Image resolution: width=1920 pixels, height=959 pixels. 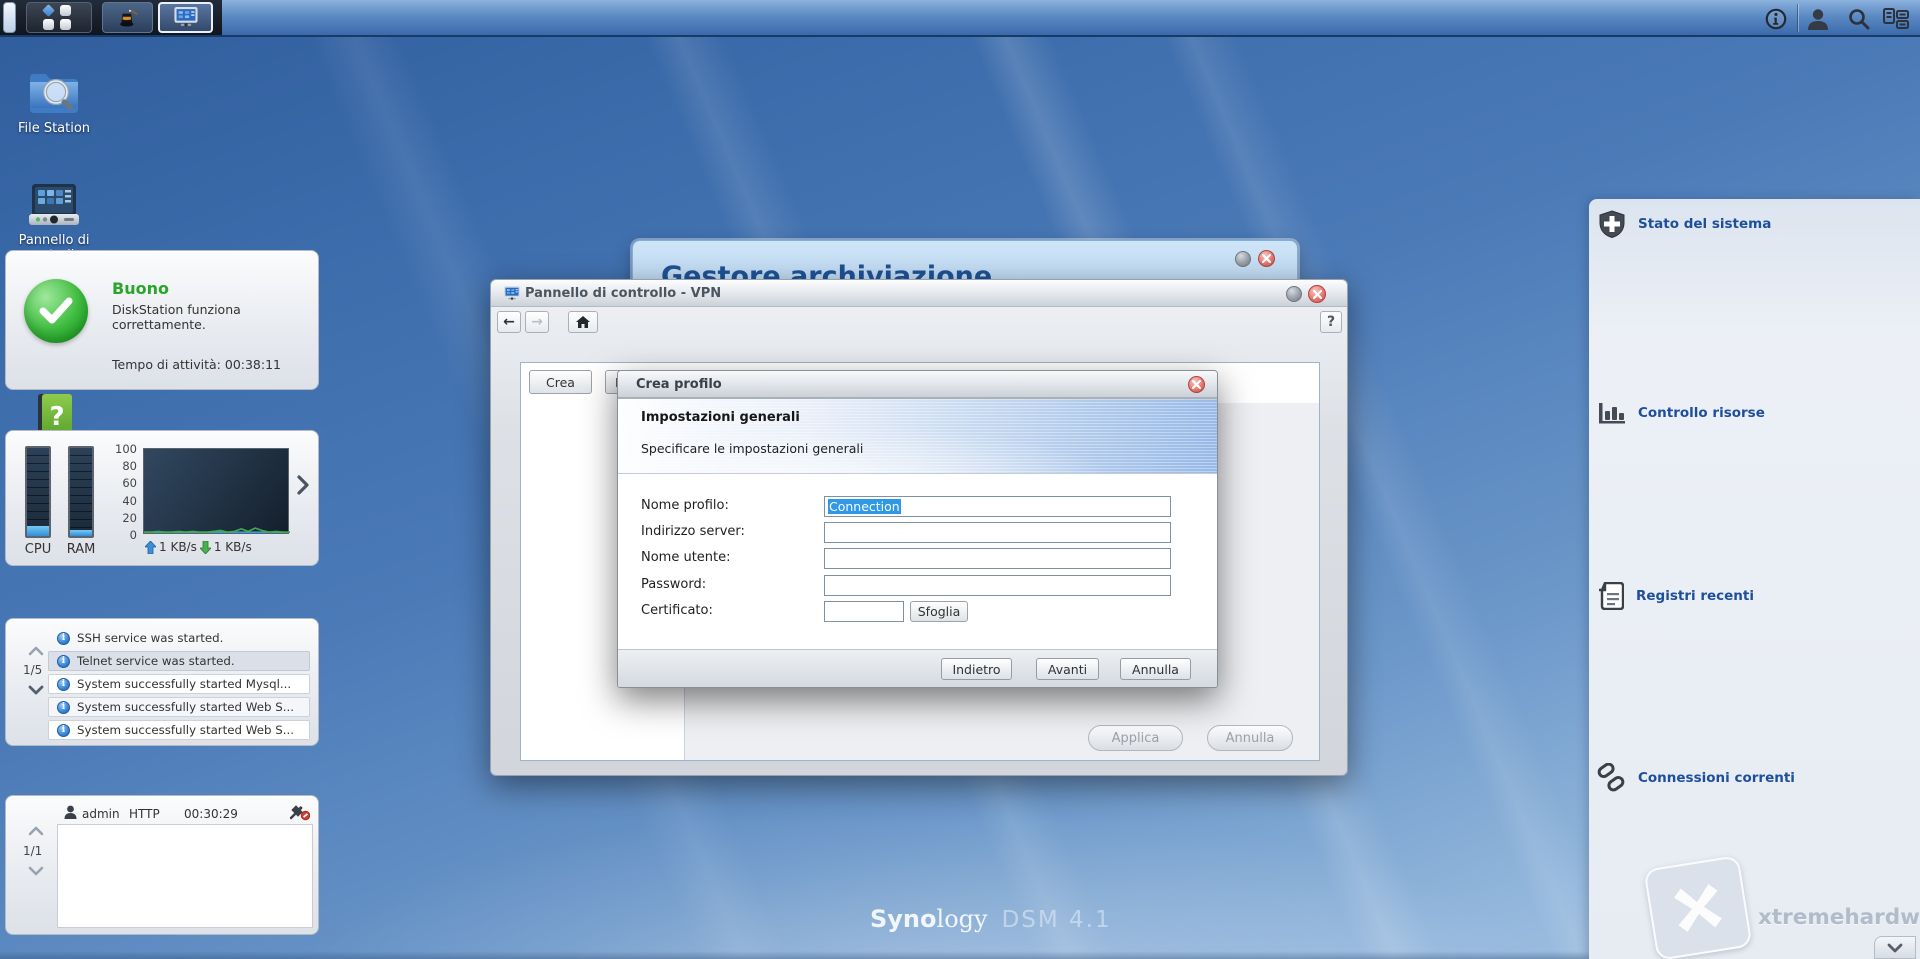 What do you see at coordinates (1695, 596) in the screenshot?
I see `section-title: Registri recenti` at bounding box center [1695, 596].